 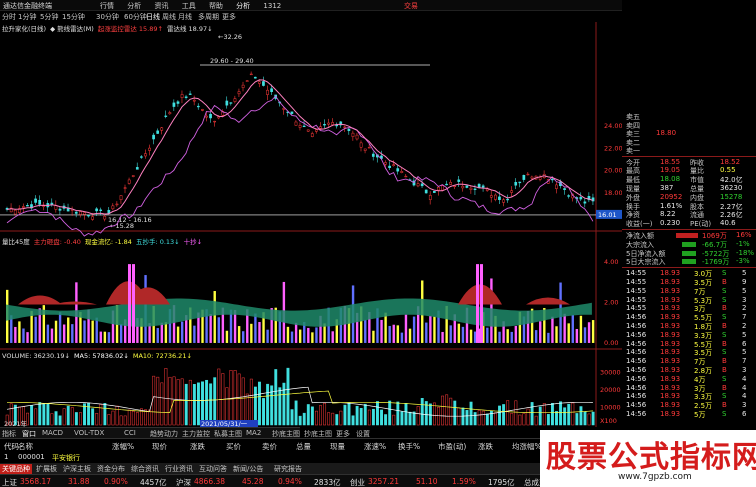 I want to click on indicator-tab: MACD, so click(x=52, y=433).